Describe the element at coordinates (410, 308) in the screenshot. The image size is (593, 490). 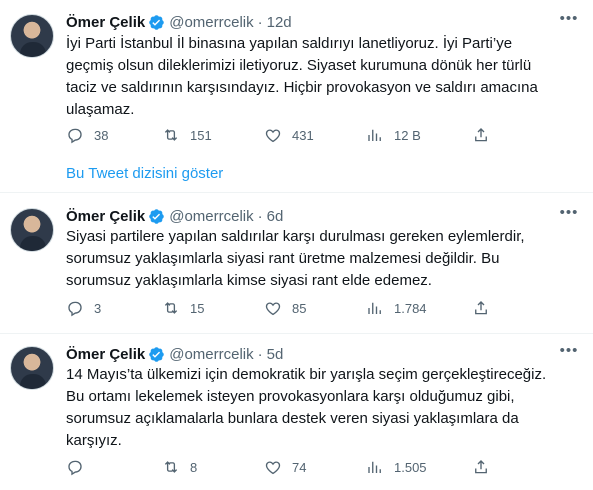
I see `views-count: 1.784` at that location.